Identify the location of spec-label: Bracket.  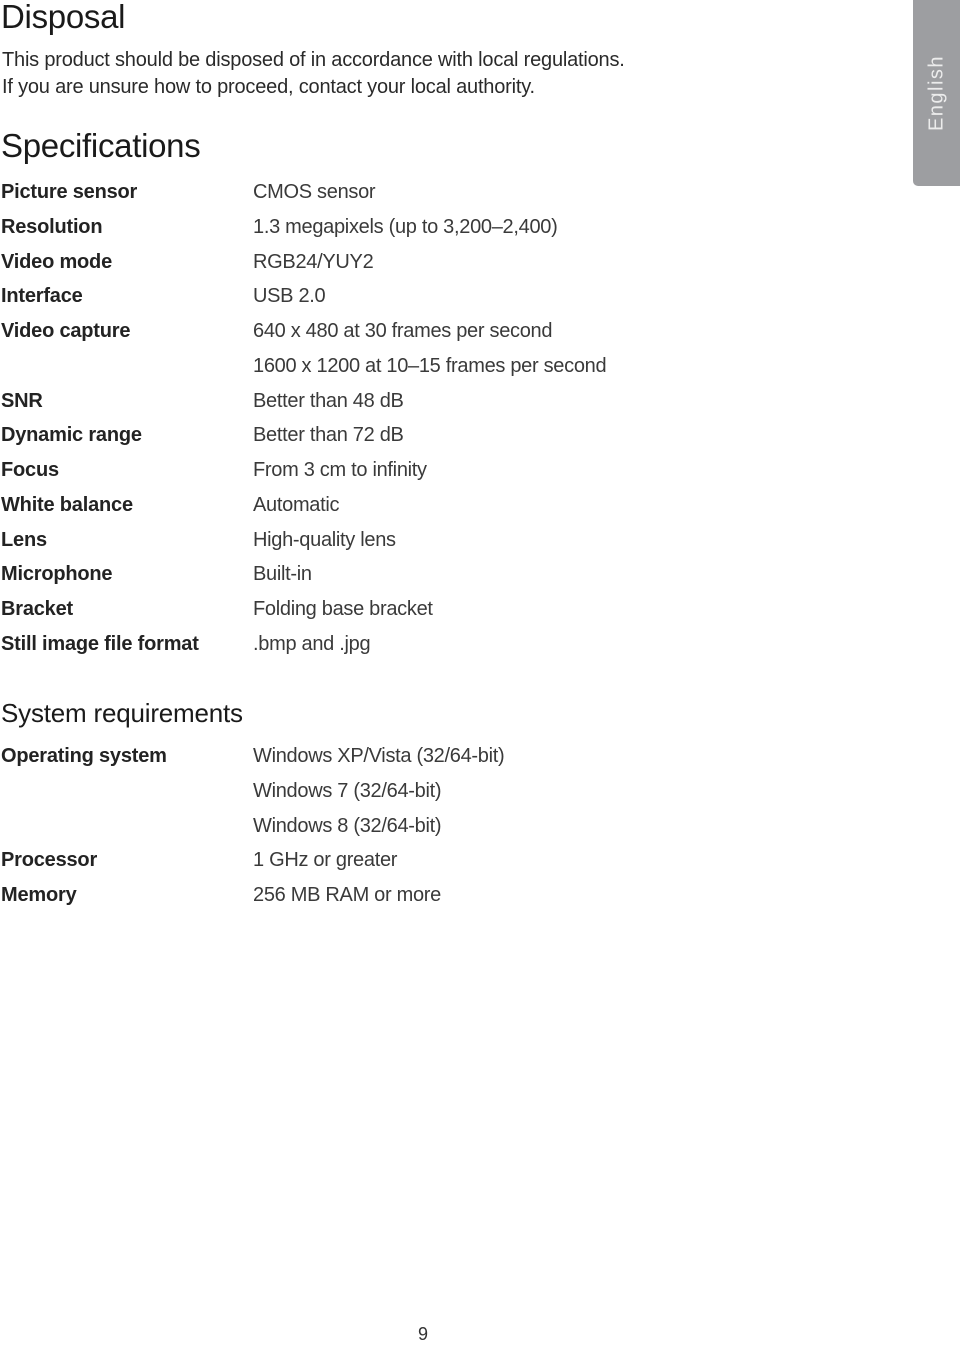
(37, 609).